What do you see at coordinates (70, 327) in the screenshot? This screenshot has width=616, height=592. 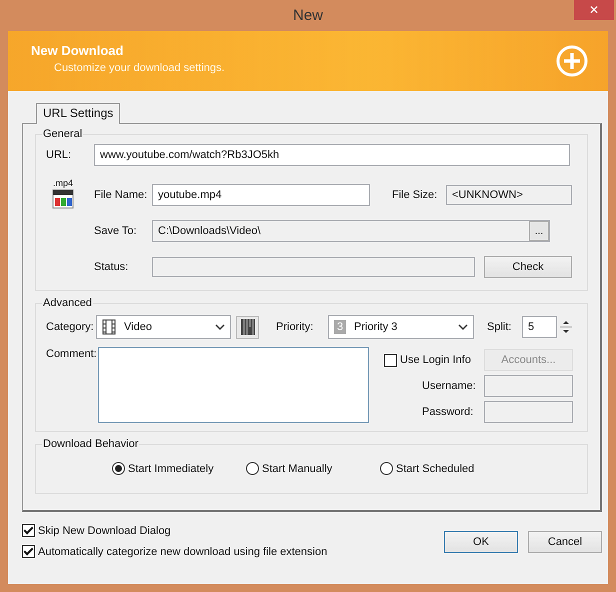 I see `field-label: Category:` at bounding box center [70, 327].